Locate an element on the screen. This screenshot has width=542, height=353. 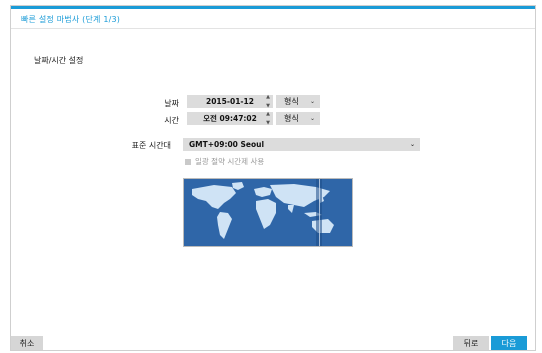
cancel-button: 취소 is located at coordinates (27, 343).